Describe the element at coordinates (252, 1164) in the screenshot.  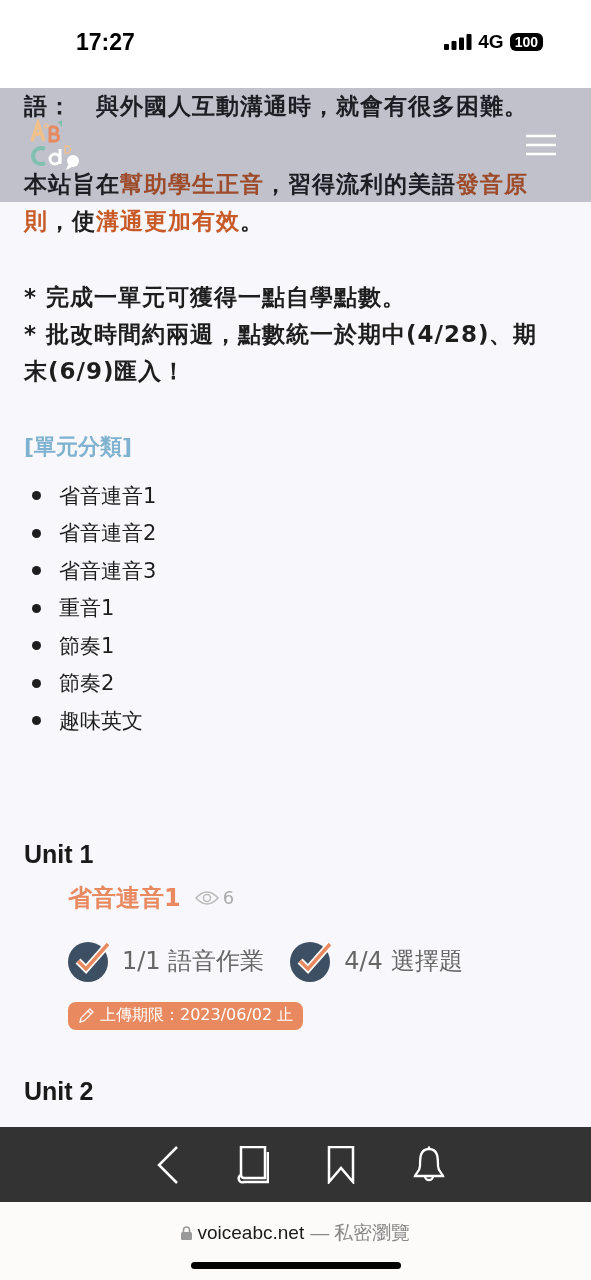
I see `book-icon` at that location.